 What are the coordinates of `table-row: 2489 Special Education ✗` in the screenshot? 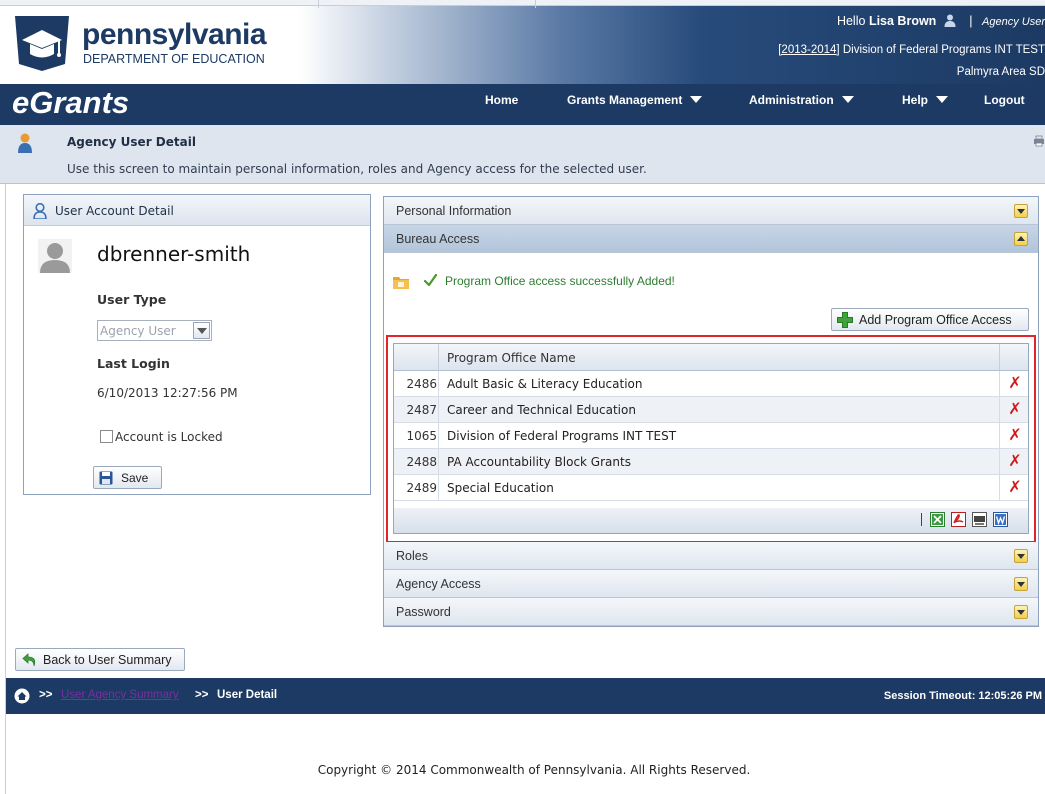 It's located at (711, 488).